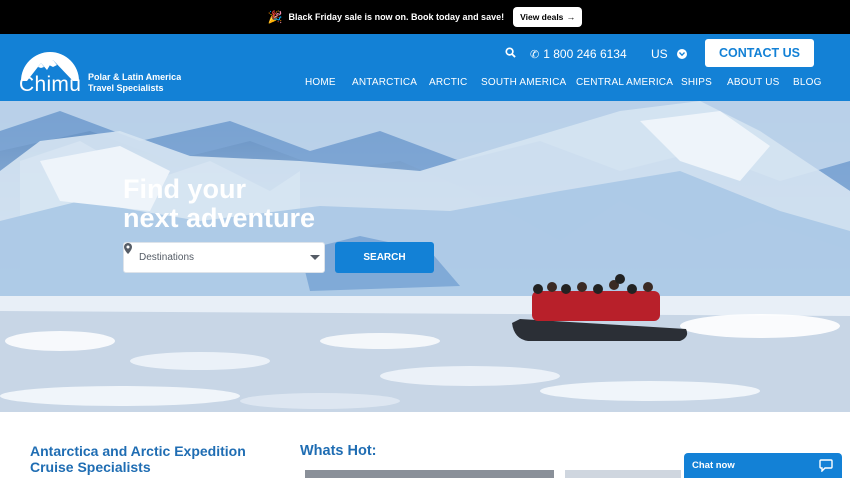 This screenshot has width=850, height=478. What do you see at coordinates (275, 17) in the screenshot?
I see `party-popper-icon: 🎉` at bounding box center [275, 17].